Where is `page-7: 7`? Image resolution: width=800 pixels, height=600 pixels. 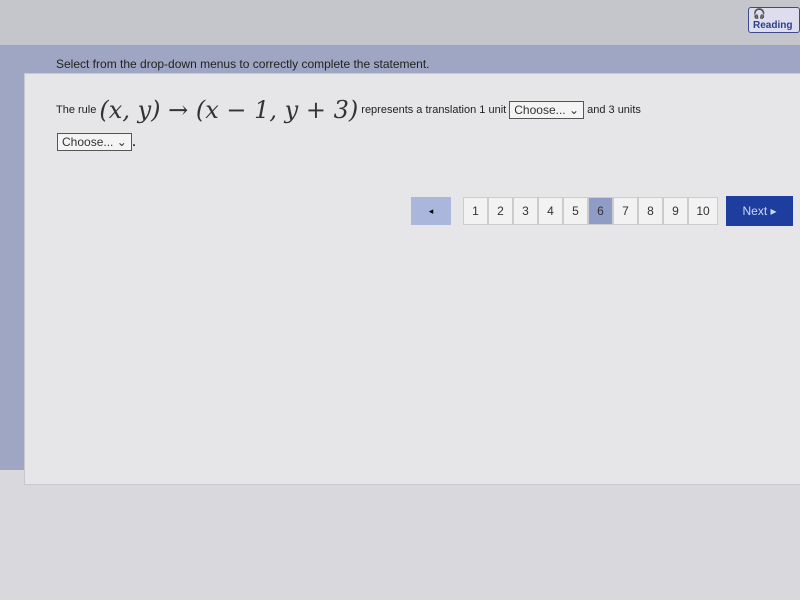
page-7: 7 is located at coordinates (625, 211).